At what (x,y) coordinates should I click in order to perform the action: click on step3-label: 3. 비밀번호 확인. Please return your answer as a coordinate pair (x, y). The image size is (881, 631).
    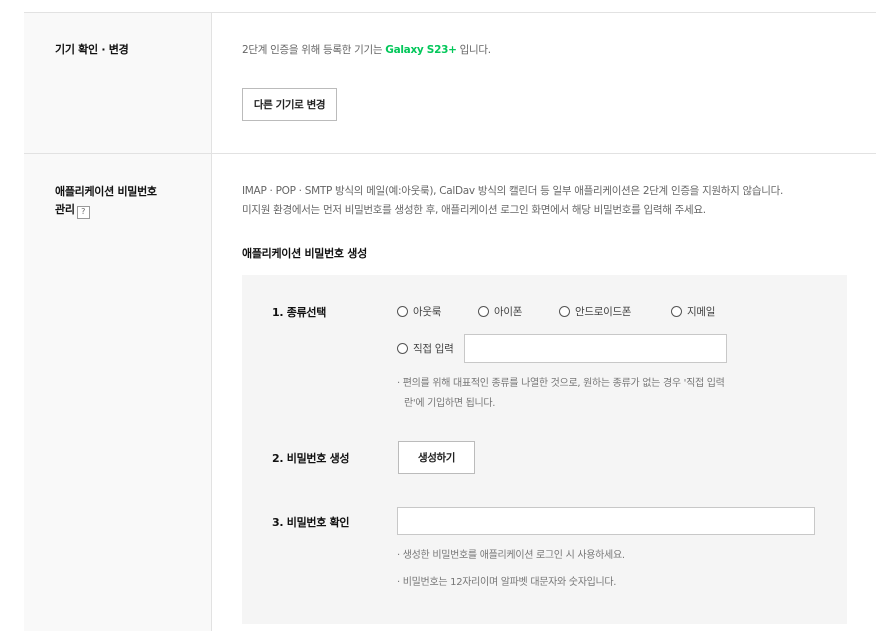
    Looking at the image, I should click on (311, 522).